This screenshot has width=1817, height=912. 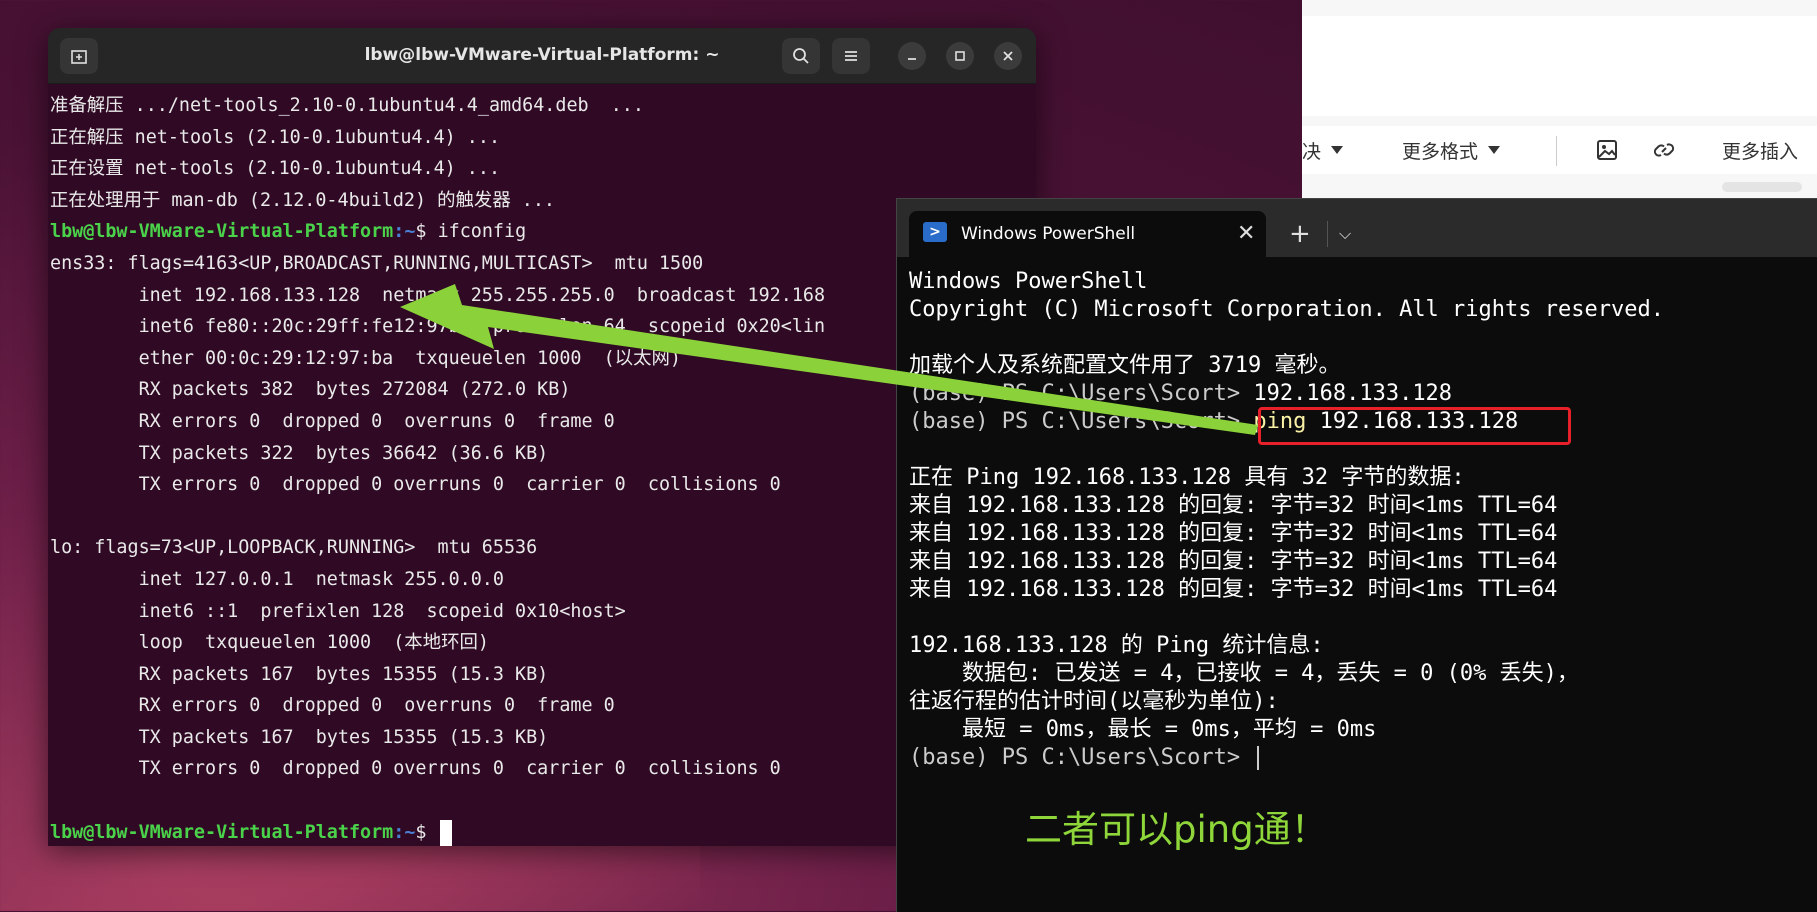 What do you see at coordinates (277, 579) in the screenshot?
I see `terminal-line: inet 127.0.0.1 netmask 255.0.0.0` at bounding box center [277, 579].